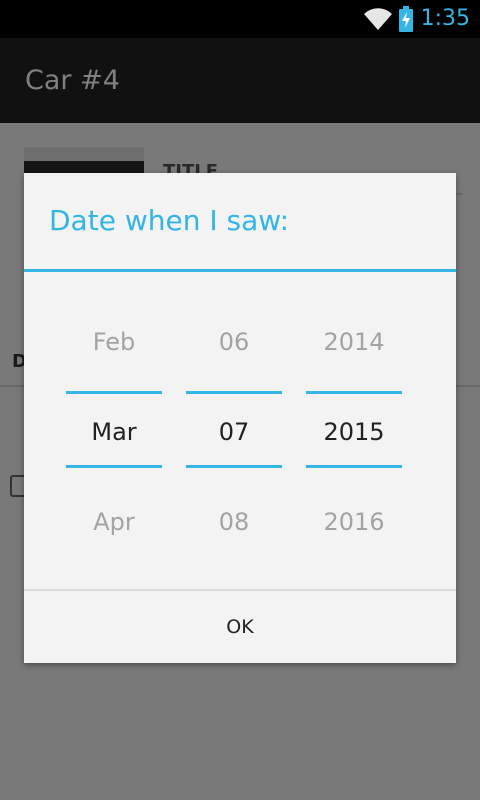 This screenshot has height=800, width=480. Describe the element at coordinates (240, 627) in the screenshot. I see `ok-button: OK` at that location.